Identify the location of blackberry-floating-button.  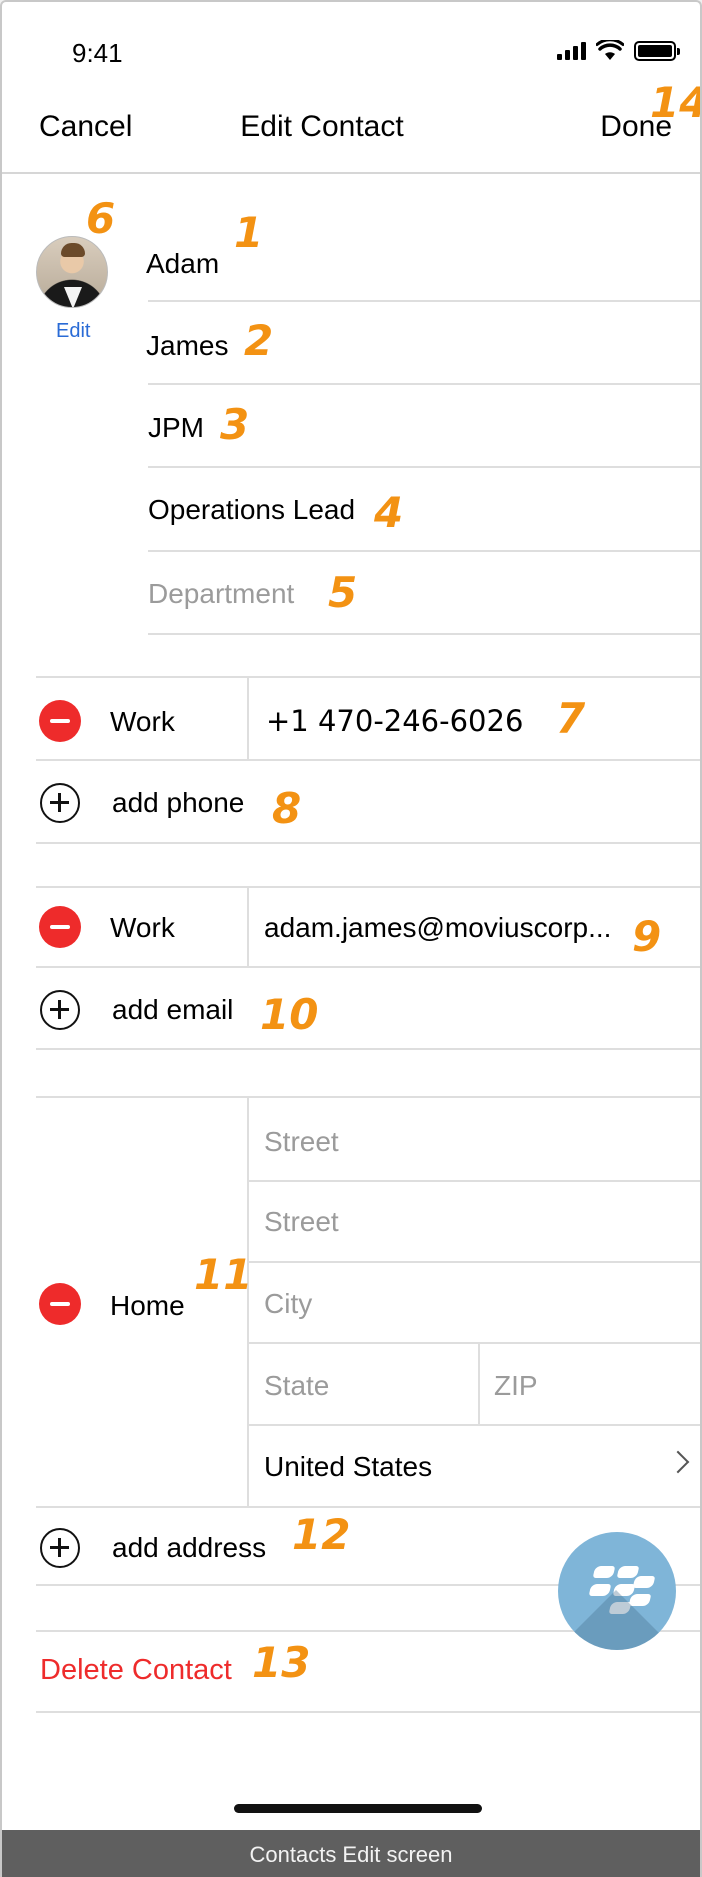
(617, 1591).